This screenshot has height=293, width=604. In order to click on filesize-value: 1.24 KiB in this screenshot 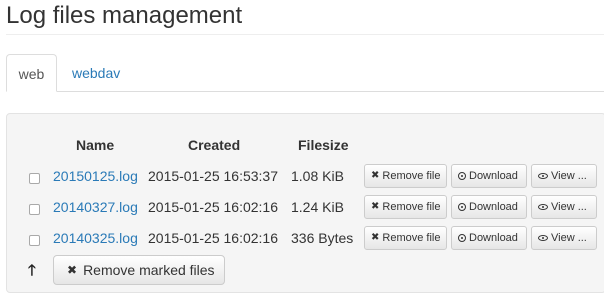, I will do `click(317, 207)`.